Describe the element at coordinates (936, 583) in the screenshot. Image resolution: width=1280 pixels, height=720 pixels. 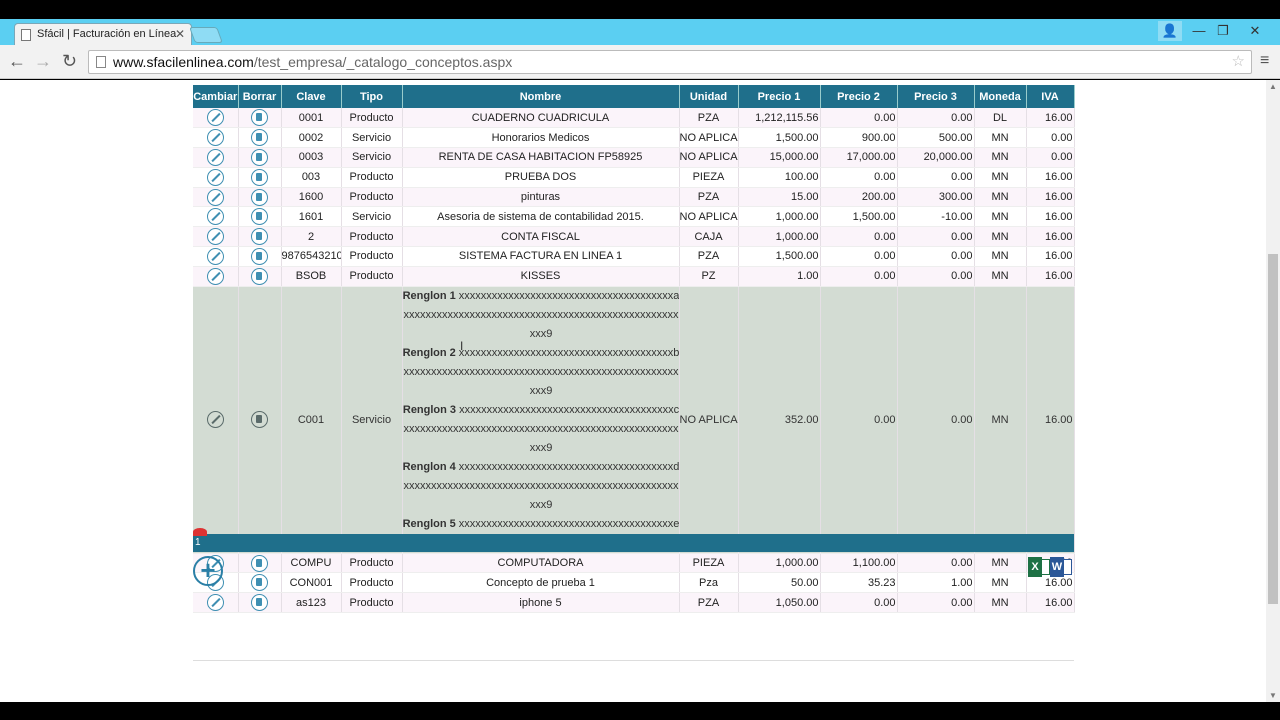
I see `precio3-cell: 1.00` at that location.